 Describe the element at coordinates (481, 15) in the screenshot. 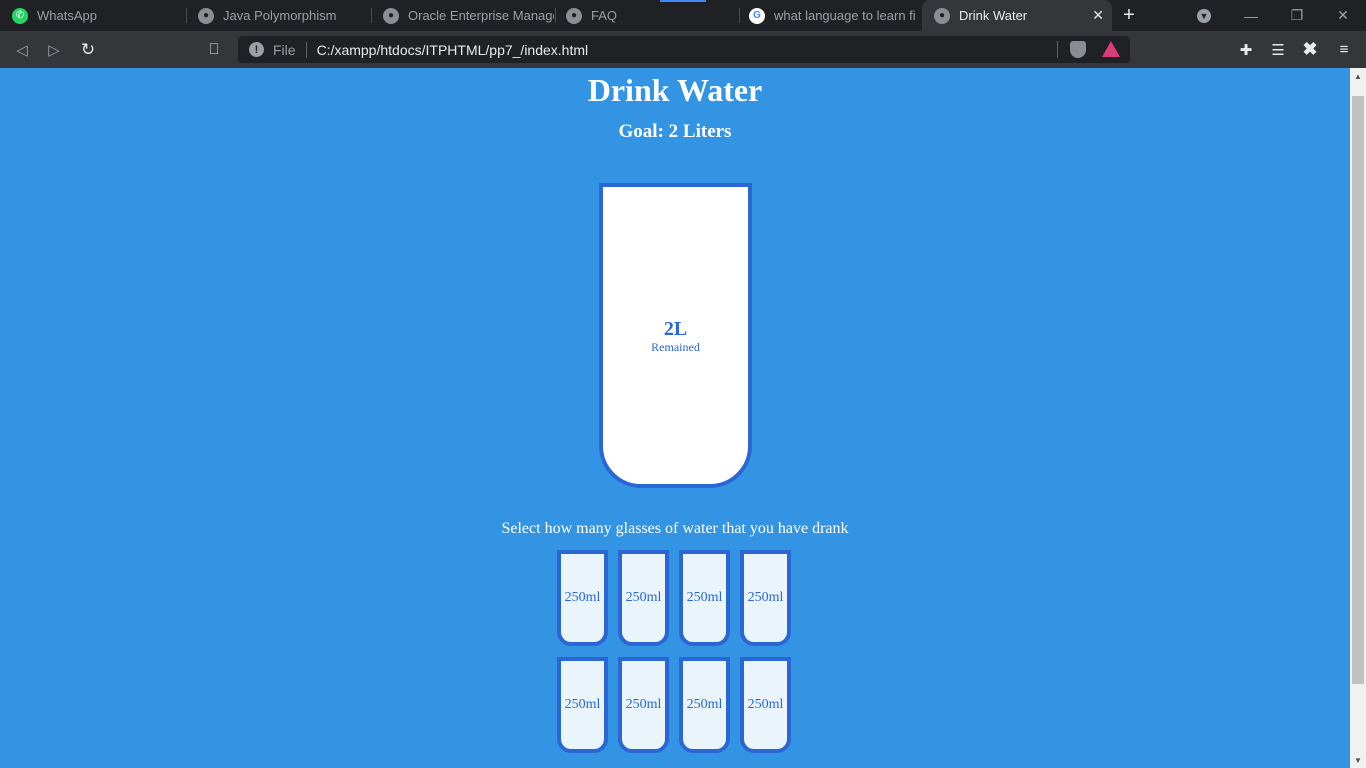

I see `tab-title: Oracle Enterprise Manager` at that location.